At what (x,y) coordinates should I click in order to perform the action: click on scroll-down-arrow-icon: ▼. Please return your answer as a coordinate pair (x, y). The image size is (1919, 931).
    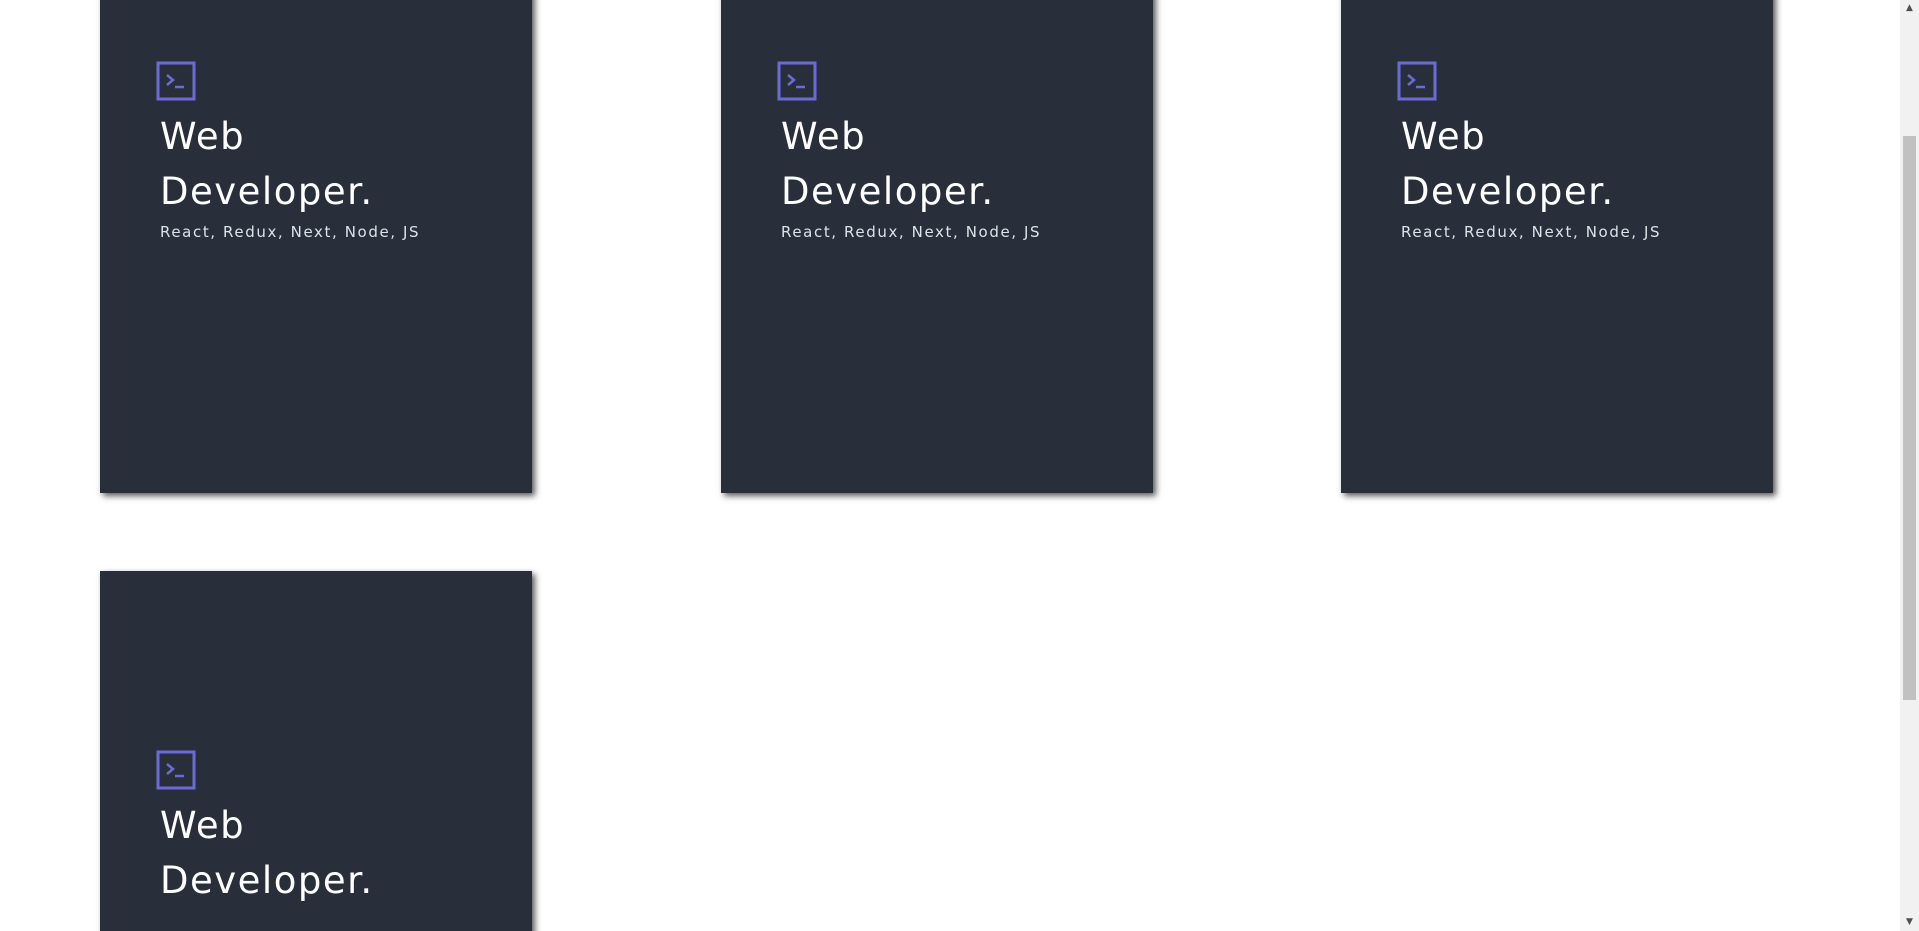
    Looking at the image, I should click on (1909, 922).